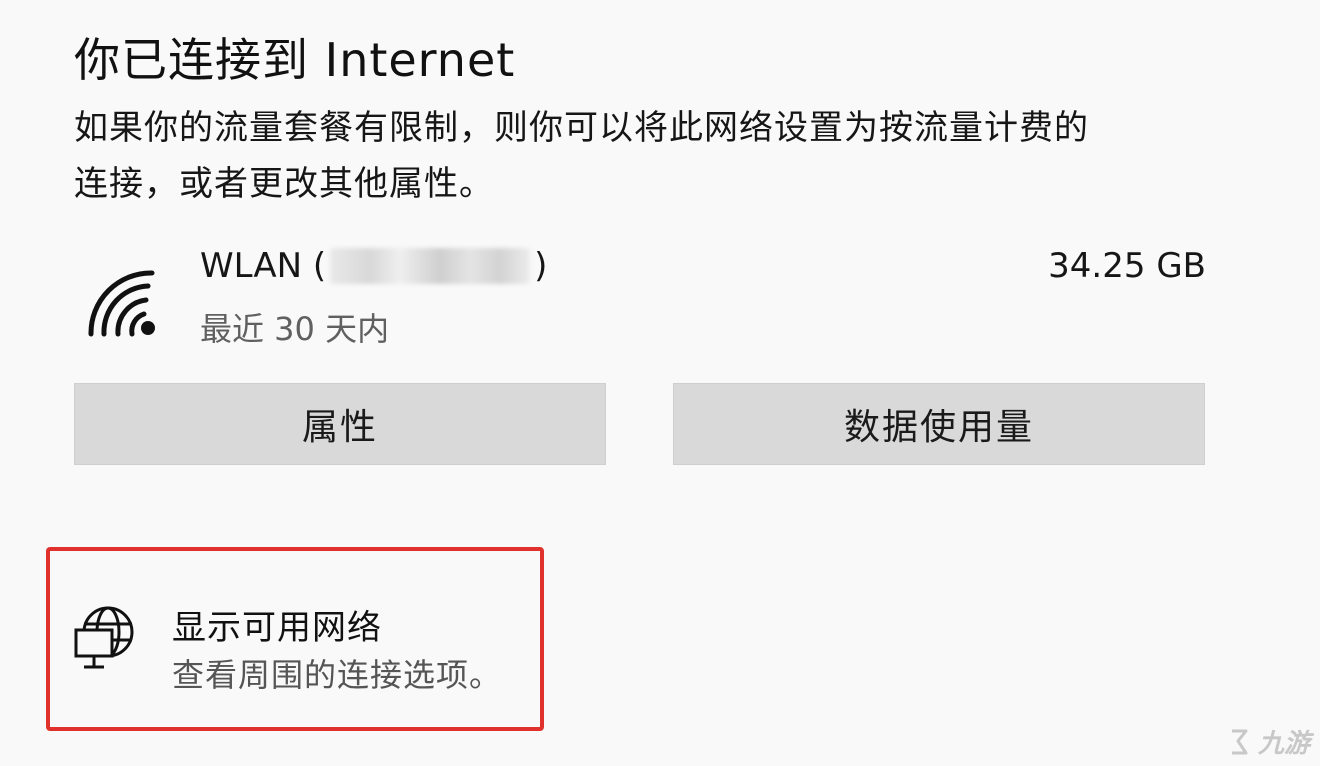 The image size is (1320, 766). What do you see at coordinates (277, 624) in the screenshot?
I see `show-available-networks-link: 显示可用网络` at bounding box center [277, 624].